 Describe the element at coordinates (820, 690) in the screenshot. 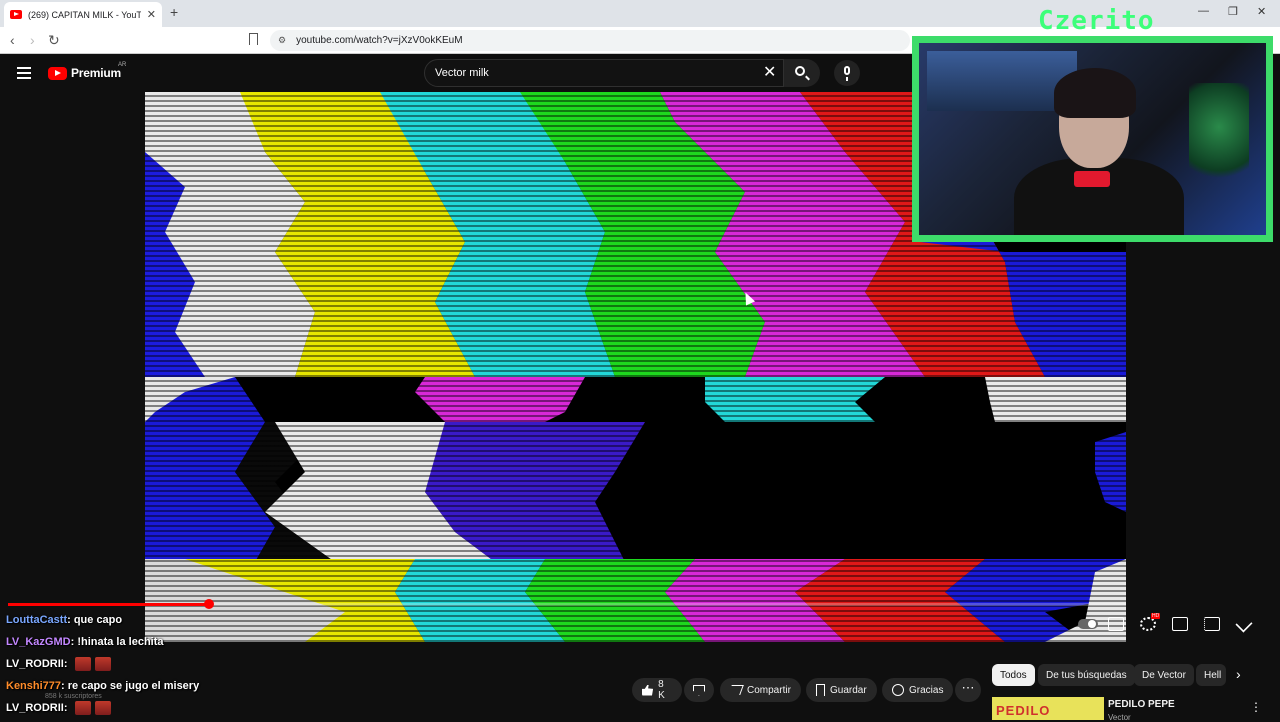

I see `bookmark-save-icon` at that location.